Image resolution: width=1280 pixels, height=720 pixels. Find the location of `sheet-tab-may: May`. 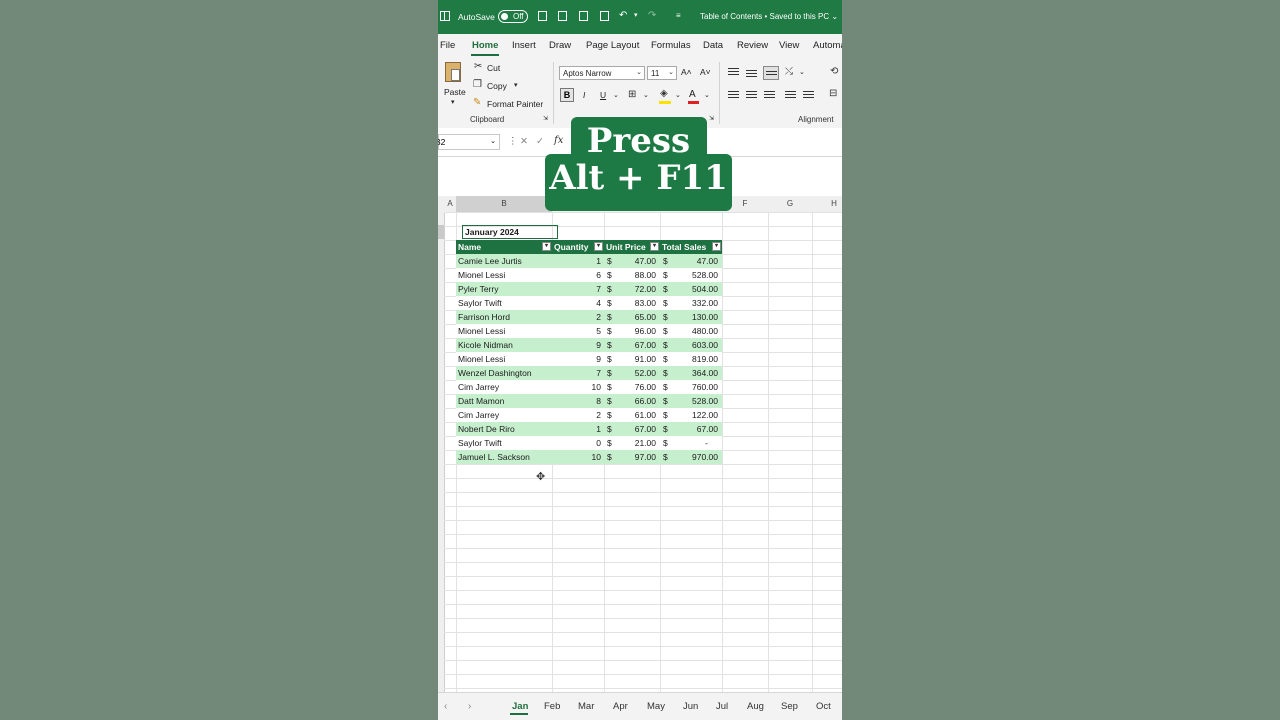

sheet-tab-may: May is located at coordinates (656, 706).